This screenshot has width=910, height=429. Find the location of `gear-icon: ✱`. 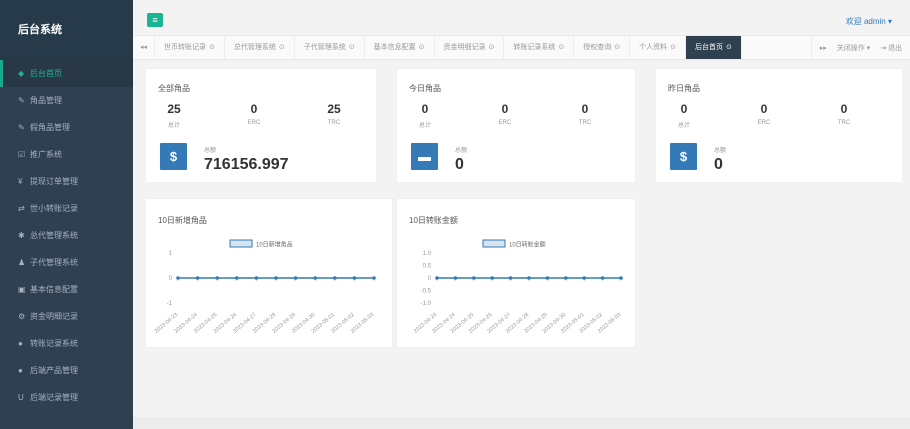

gear-icon: ✱ is located at coordinates (21, 235).